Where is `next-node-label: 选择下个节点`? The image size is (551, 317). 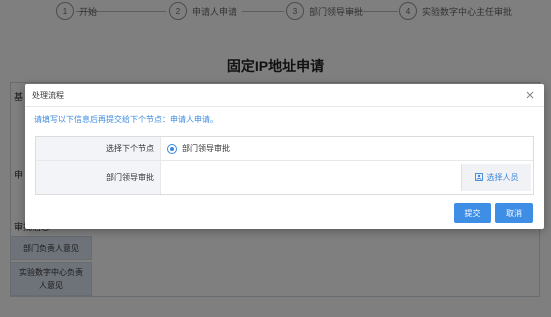
next-node-label: 选择下个节点 is located at coordinates (98, 148).